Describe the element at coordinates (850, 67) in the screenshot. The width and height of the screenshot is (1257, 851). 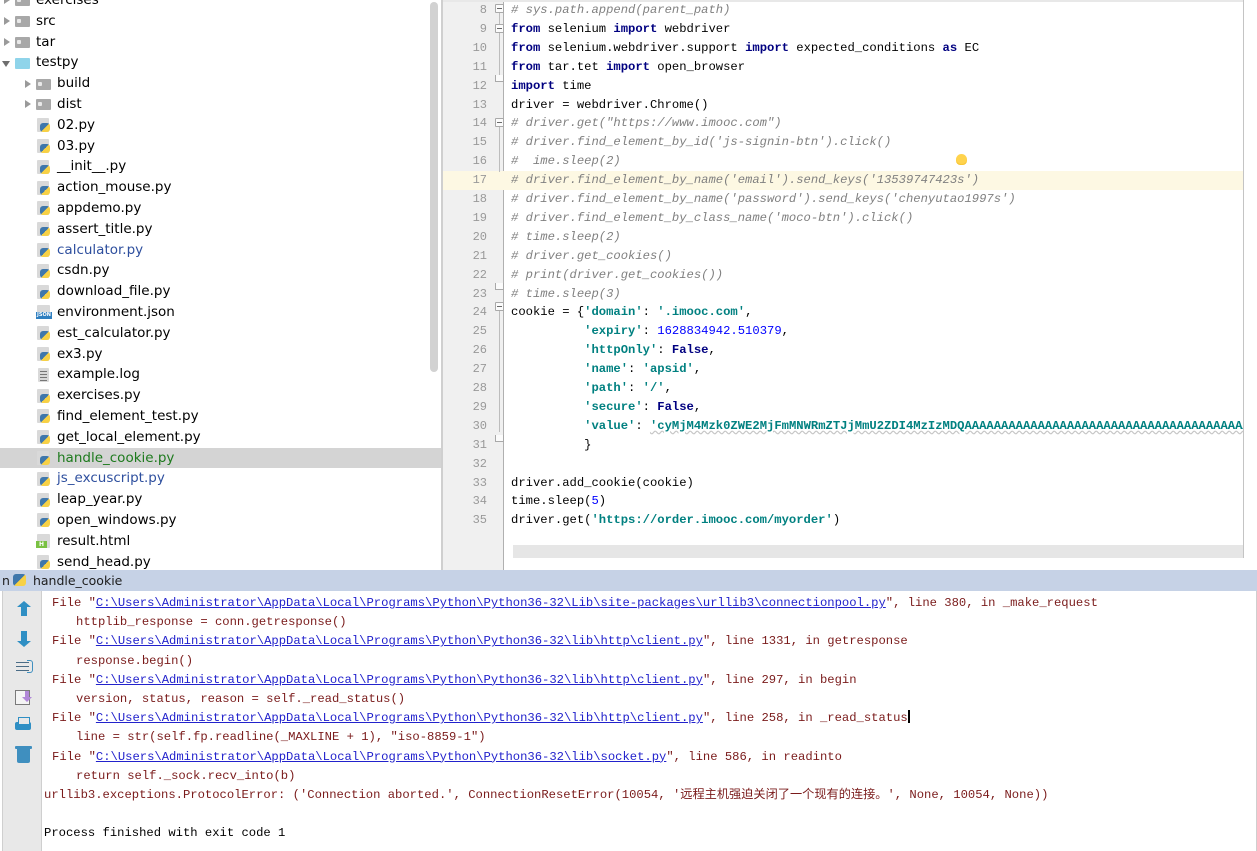
I see `code-line-11: 11 from tar.tet import open_browser` at that location.